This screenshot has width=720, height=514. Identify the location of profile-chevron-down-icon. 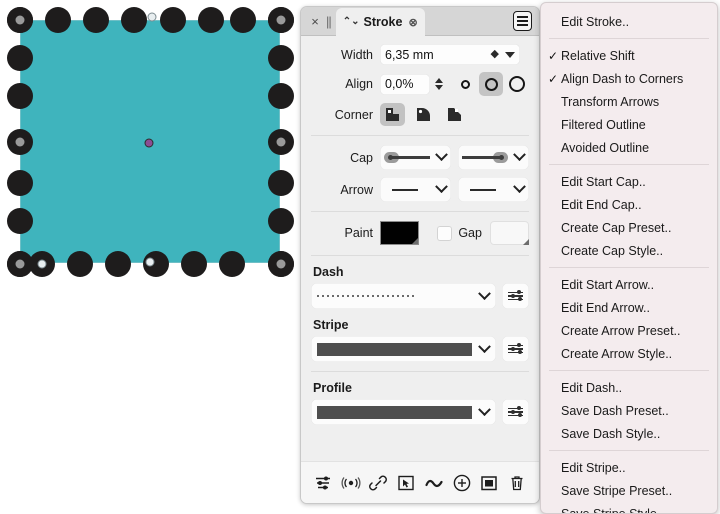
(484, 409).